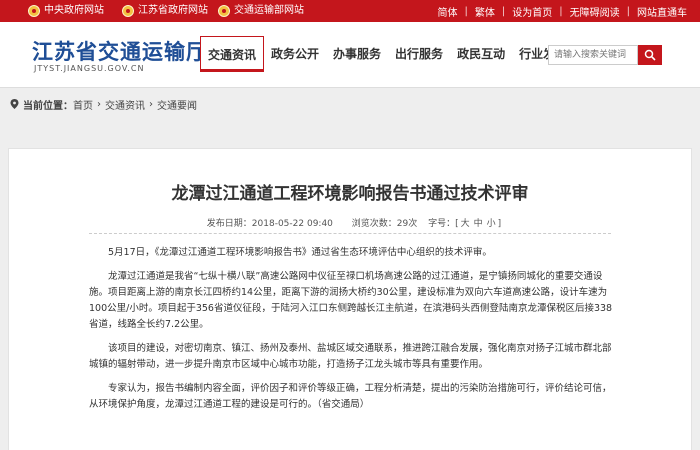 The width and height of the screenshot is (700, 450). I want to click on top-links: 简体 | 繁体 | 设为首页 | 无障碍阅读 | 网站直通车, so click(563, 11).